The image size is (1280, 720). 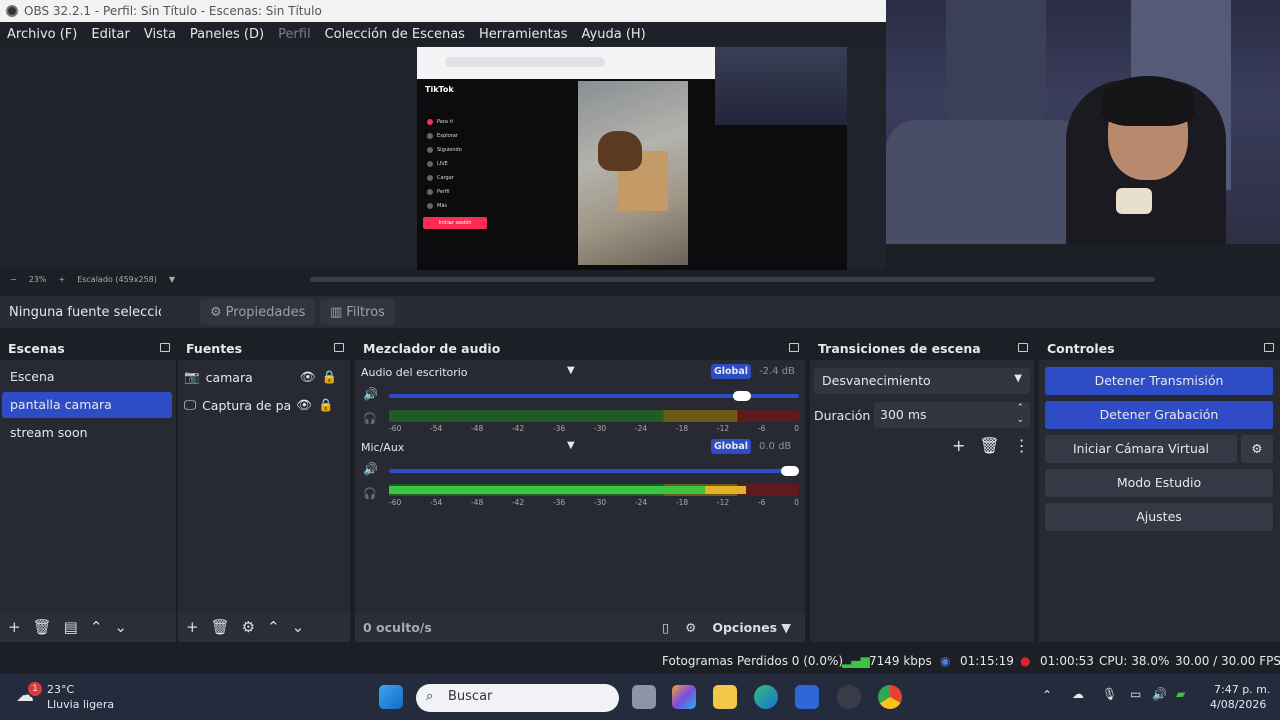 I want to click on menu-herramientas: Herramientas, so click(x=523, y=34).